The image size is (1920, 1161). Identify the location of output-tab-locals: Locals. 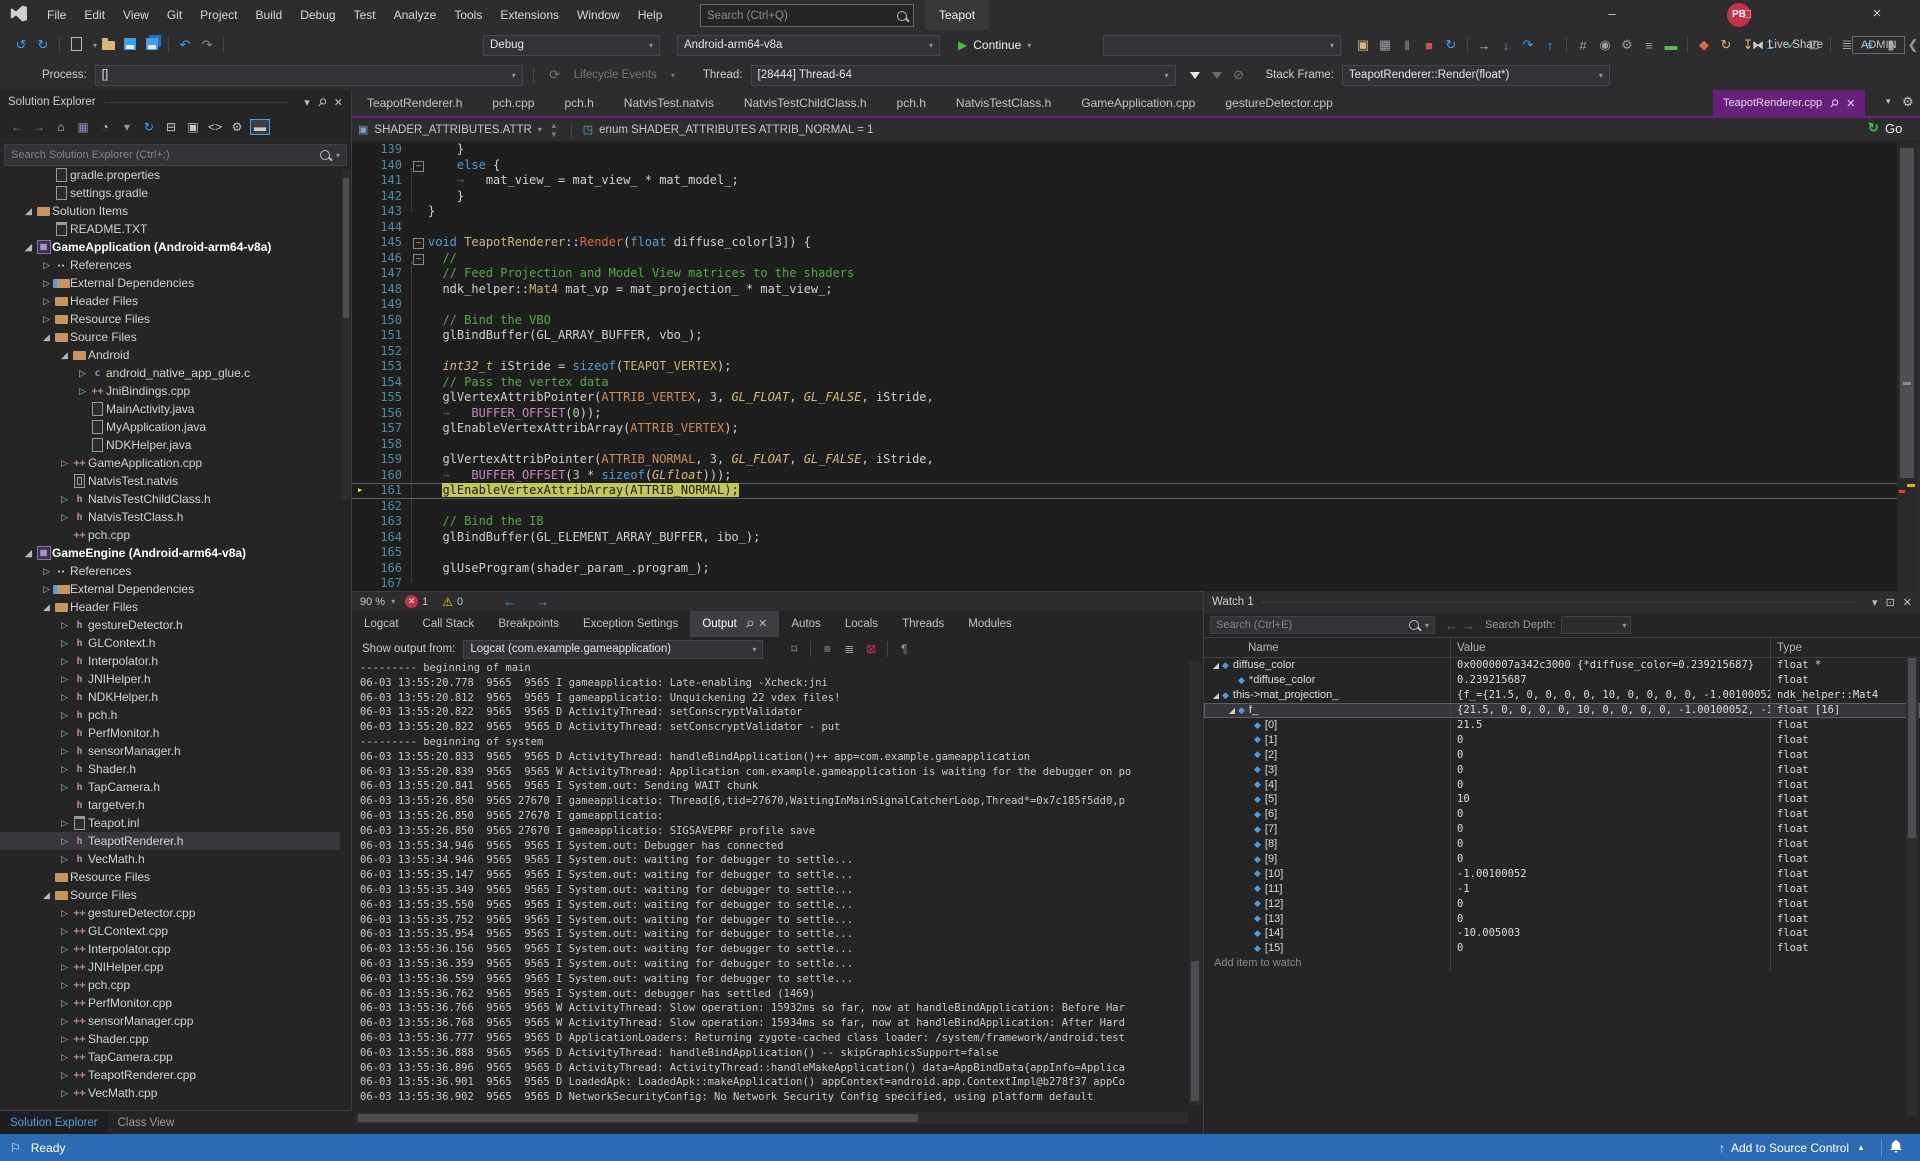
(861, 624).